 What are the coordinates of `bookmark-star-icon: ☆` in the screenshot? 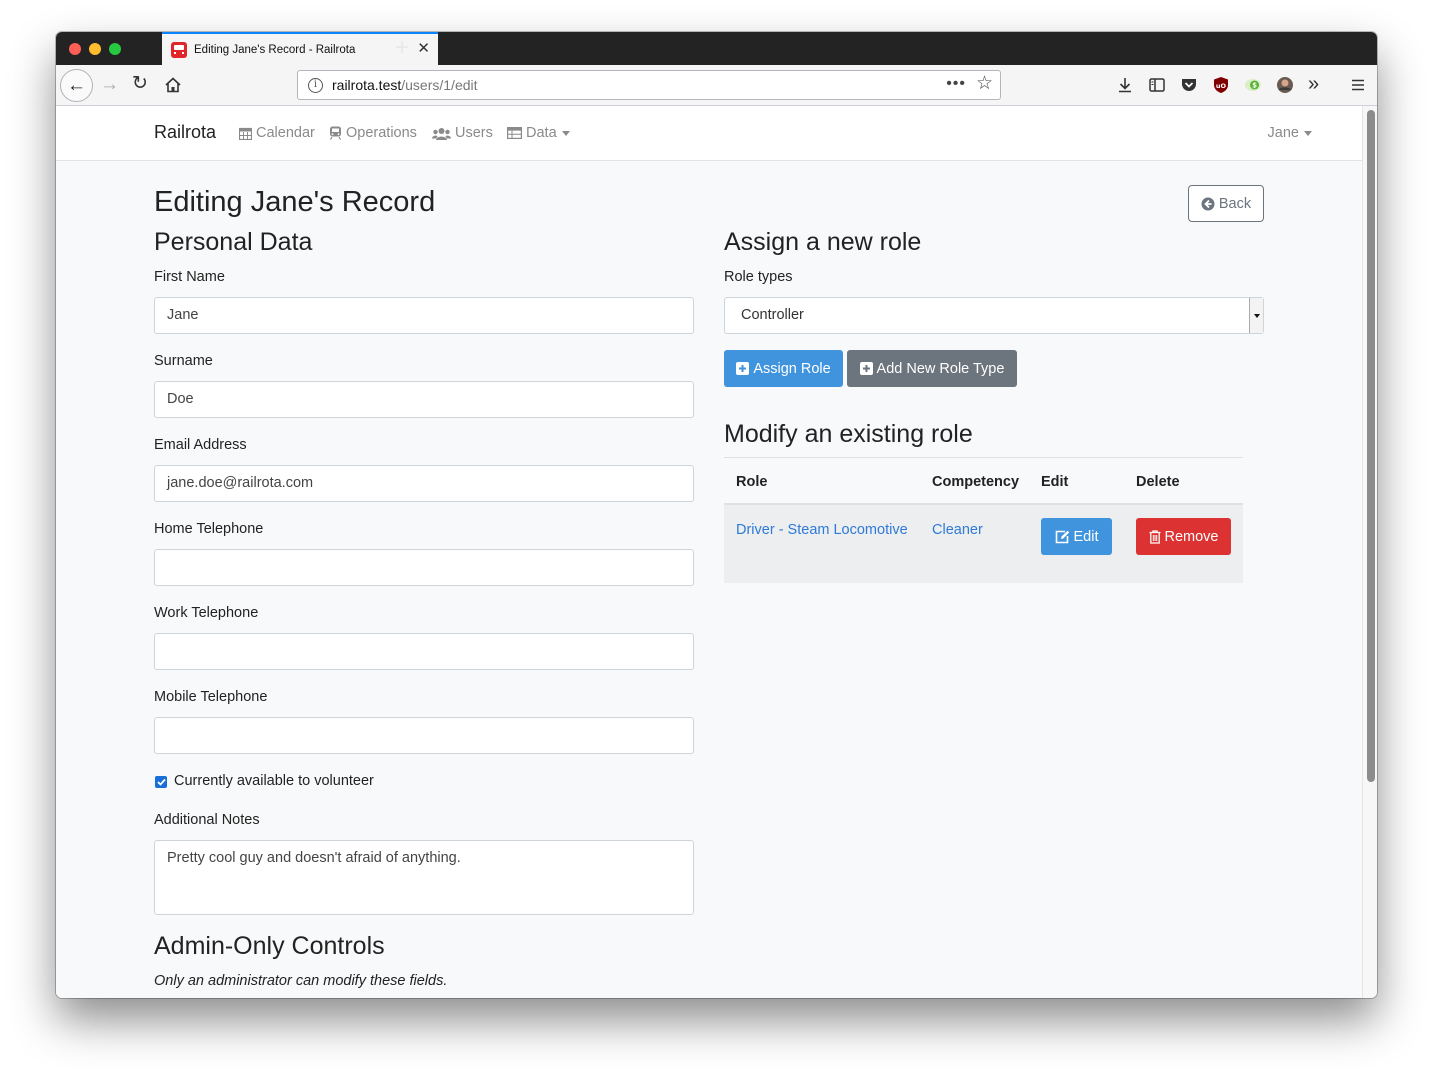 It's located at (984, 84).